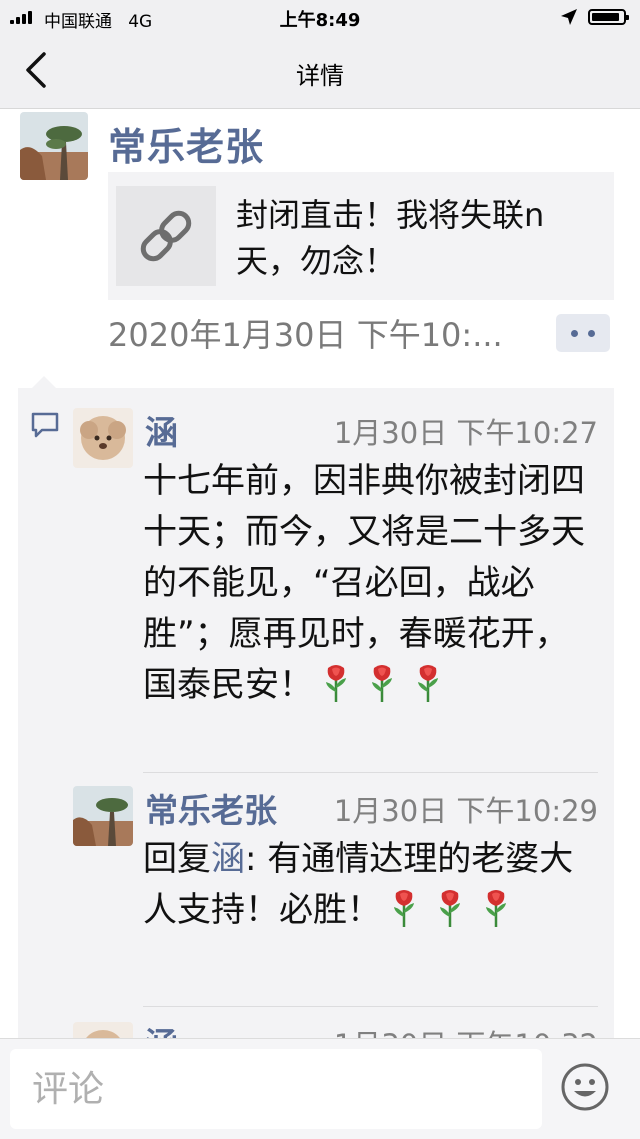 This screenshot has height=1139, width=640. I want to click on post-author-name: 常乐老张, so click(186, 143).